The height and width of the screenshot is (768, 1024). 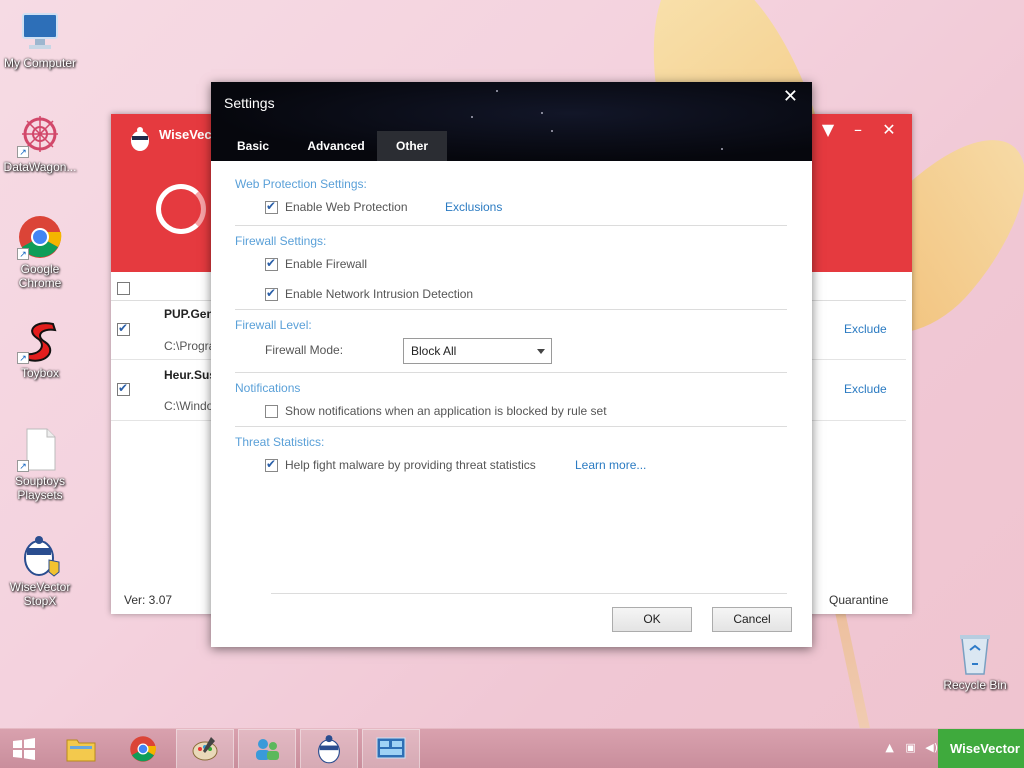 I want to click on section-title-firewall: Firewall Settings:, so click(x=281, y=241).